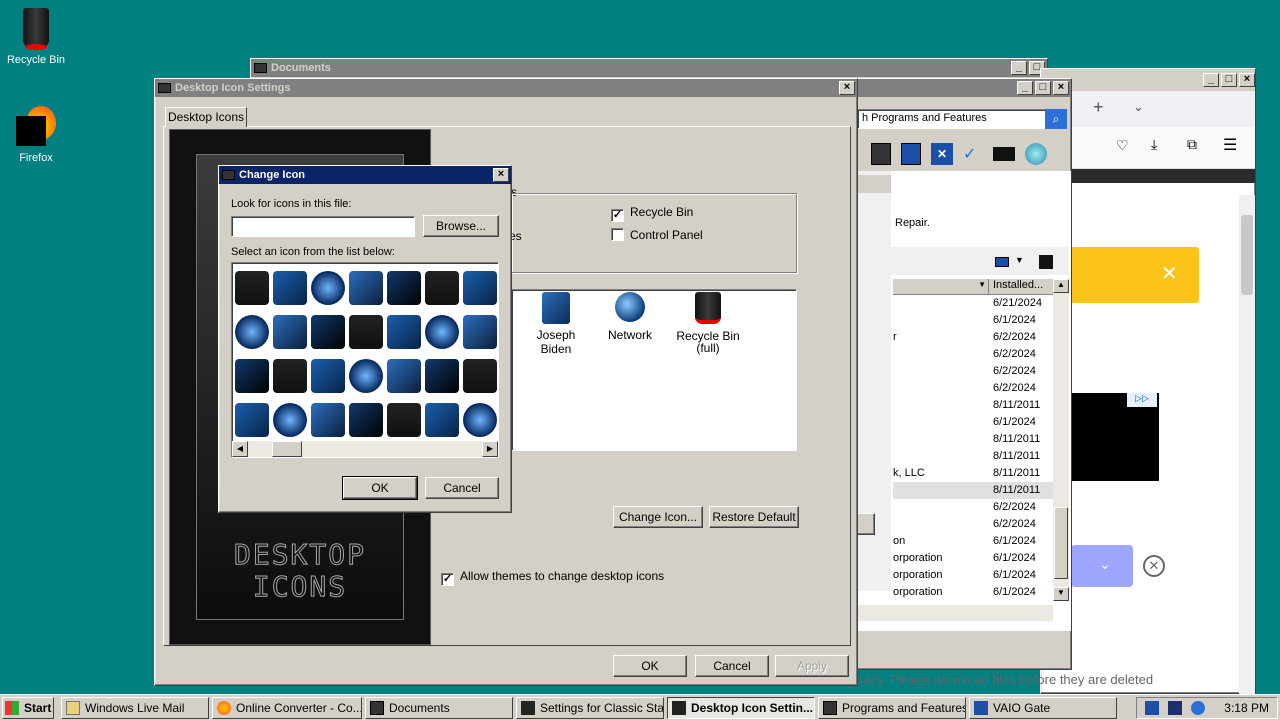  Describe the element at coordinates (240, 449) in the screenshot. I see `scroll-left-icon: ◀` at that location.